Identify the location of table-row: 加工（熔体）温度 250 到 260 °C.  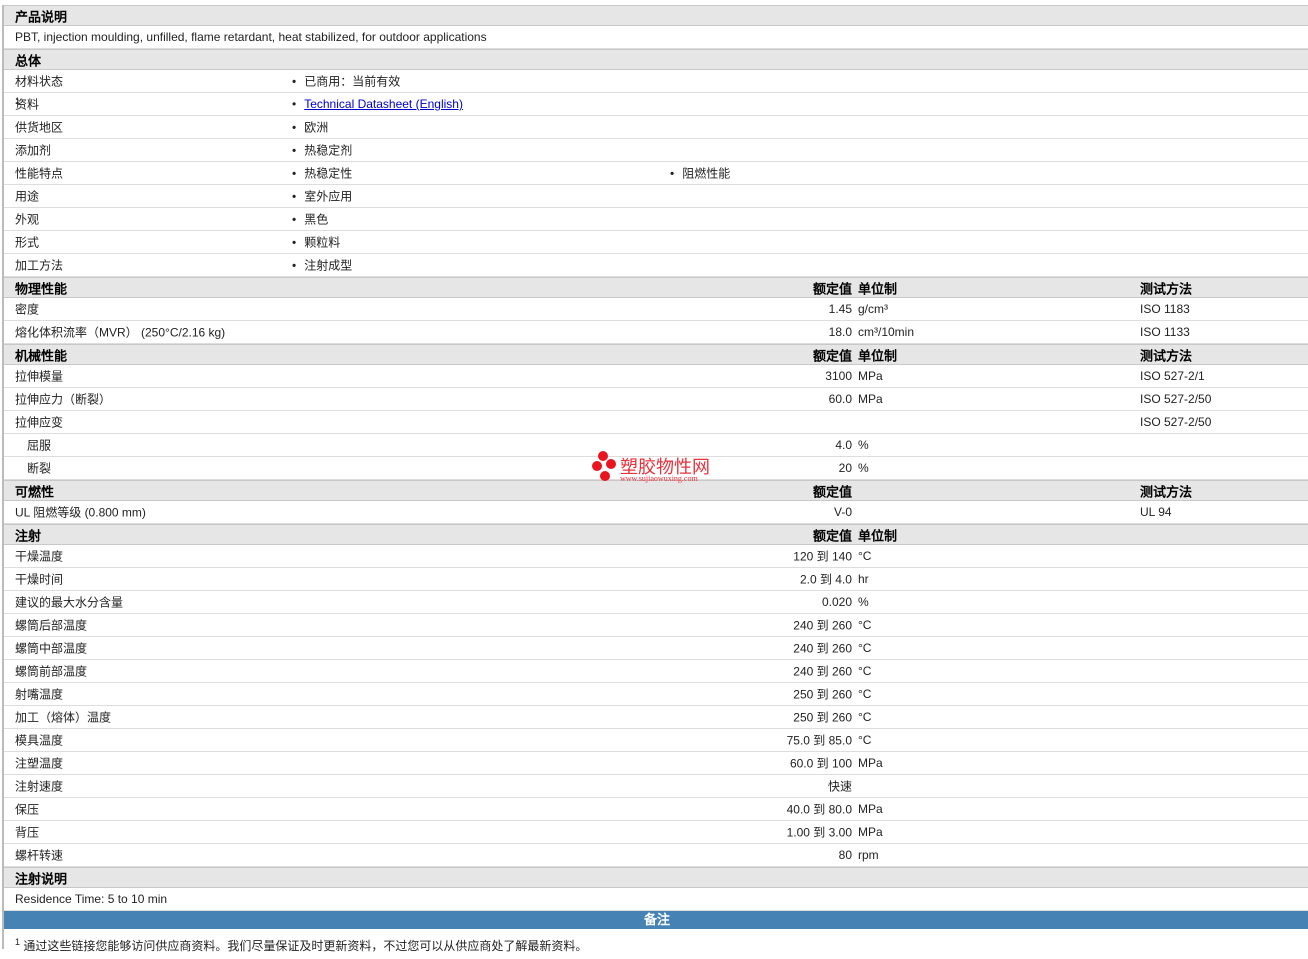
(656, 717).